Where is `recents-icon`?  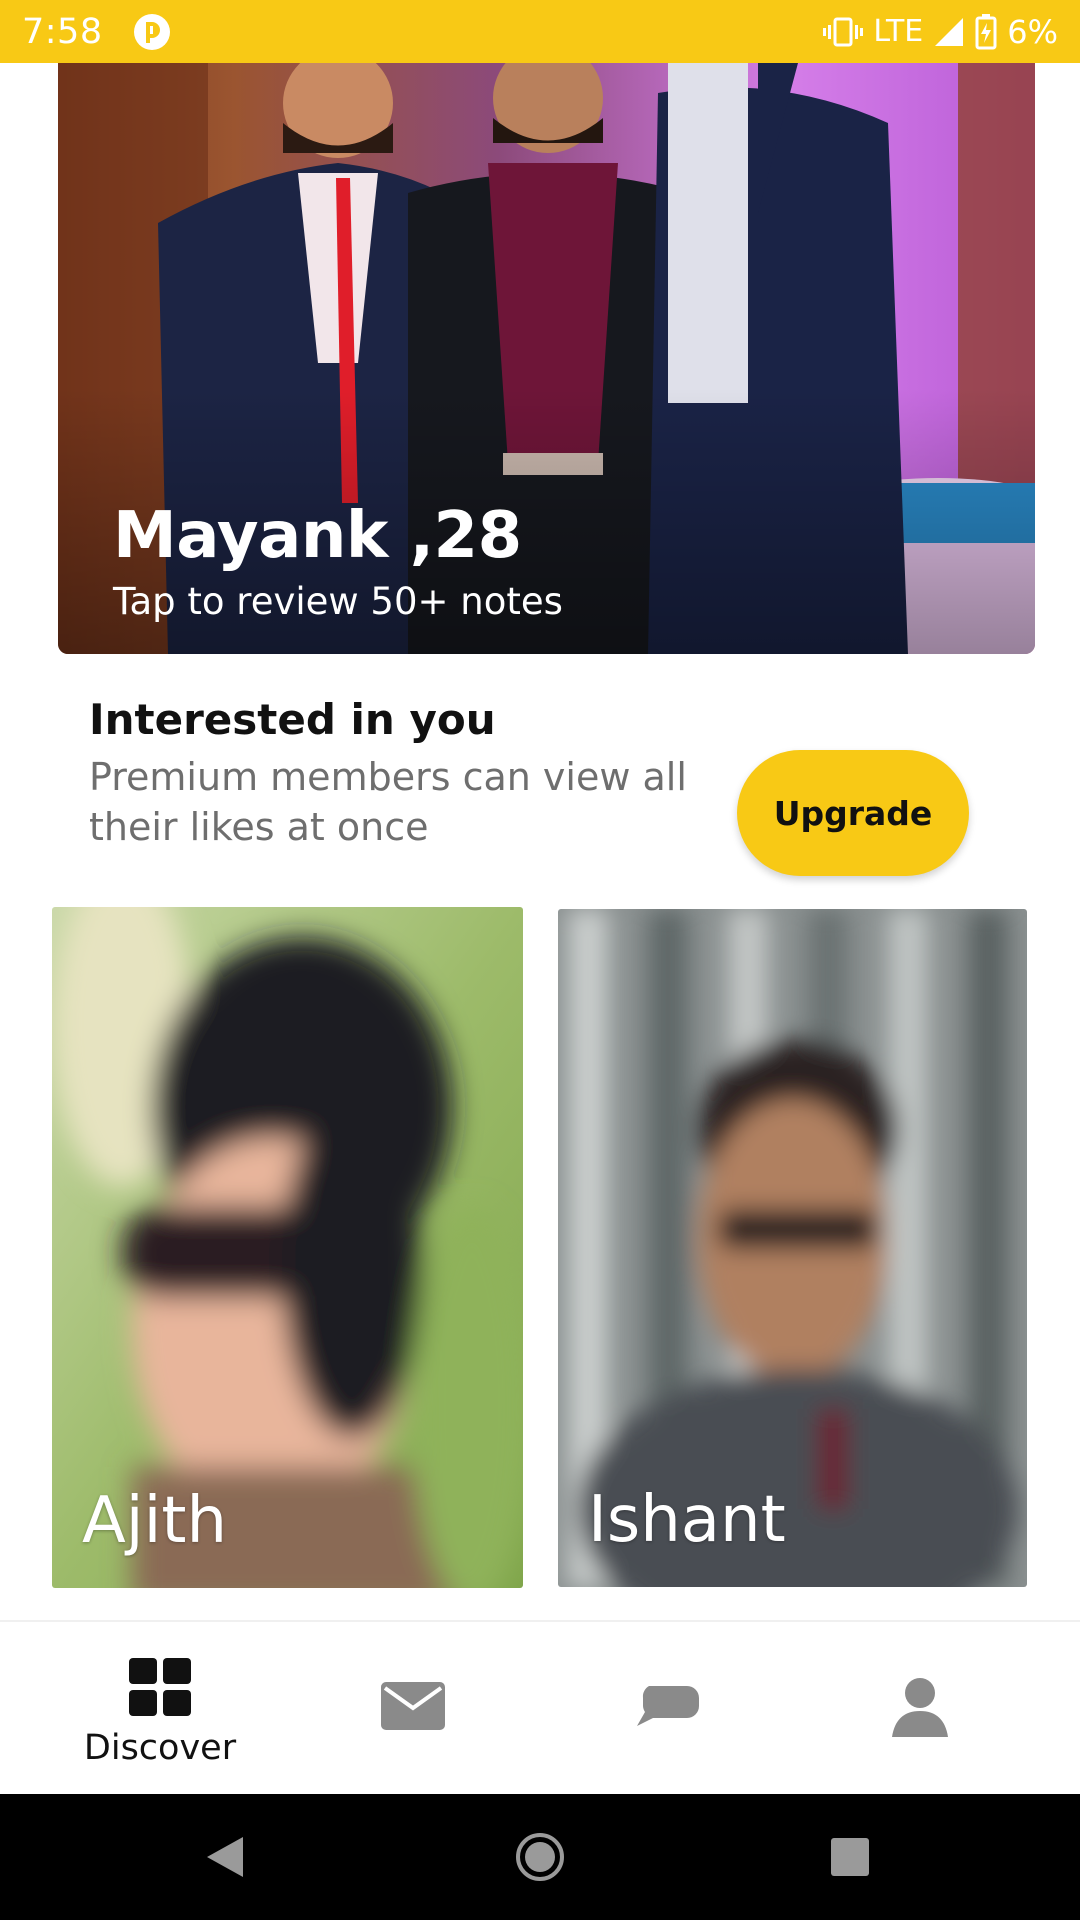
recents-icon is located at coordinates (850, 1857).